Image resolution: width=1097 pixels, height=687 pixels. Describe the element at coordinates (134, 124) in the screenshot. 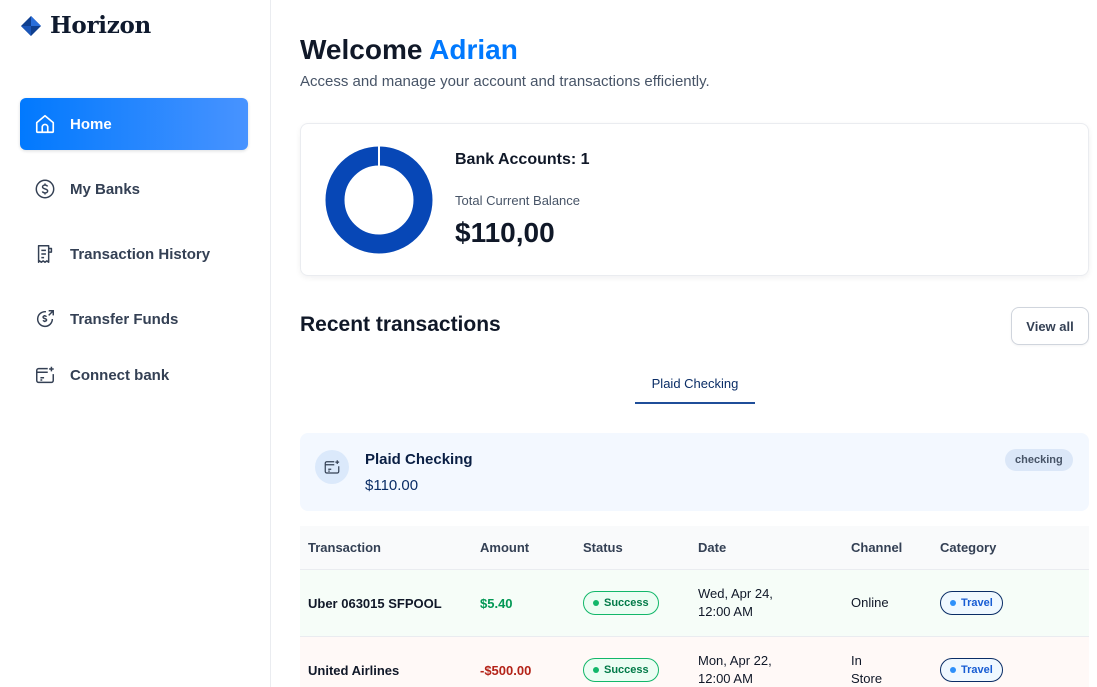

I see `sidebar-item-home: Home` at that location.